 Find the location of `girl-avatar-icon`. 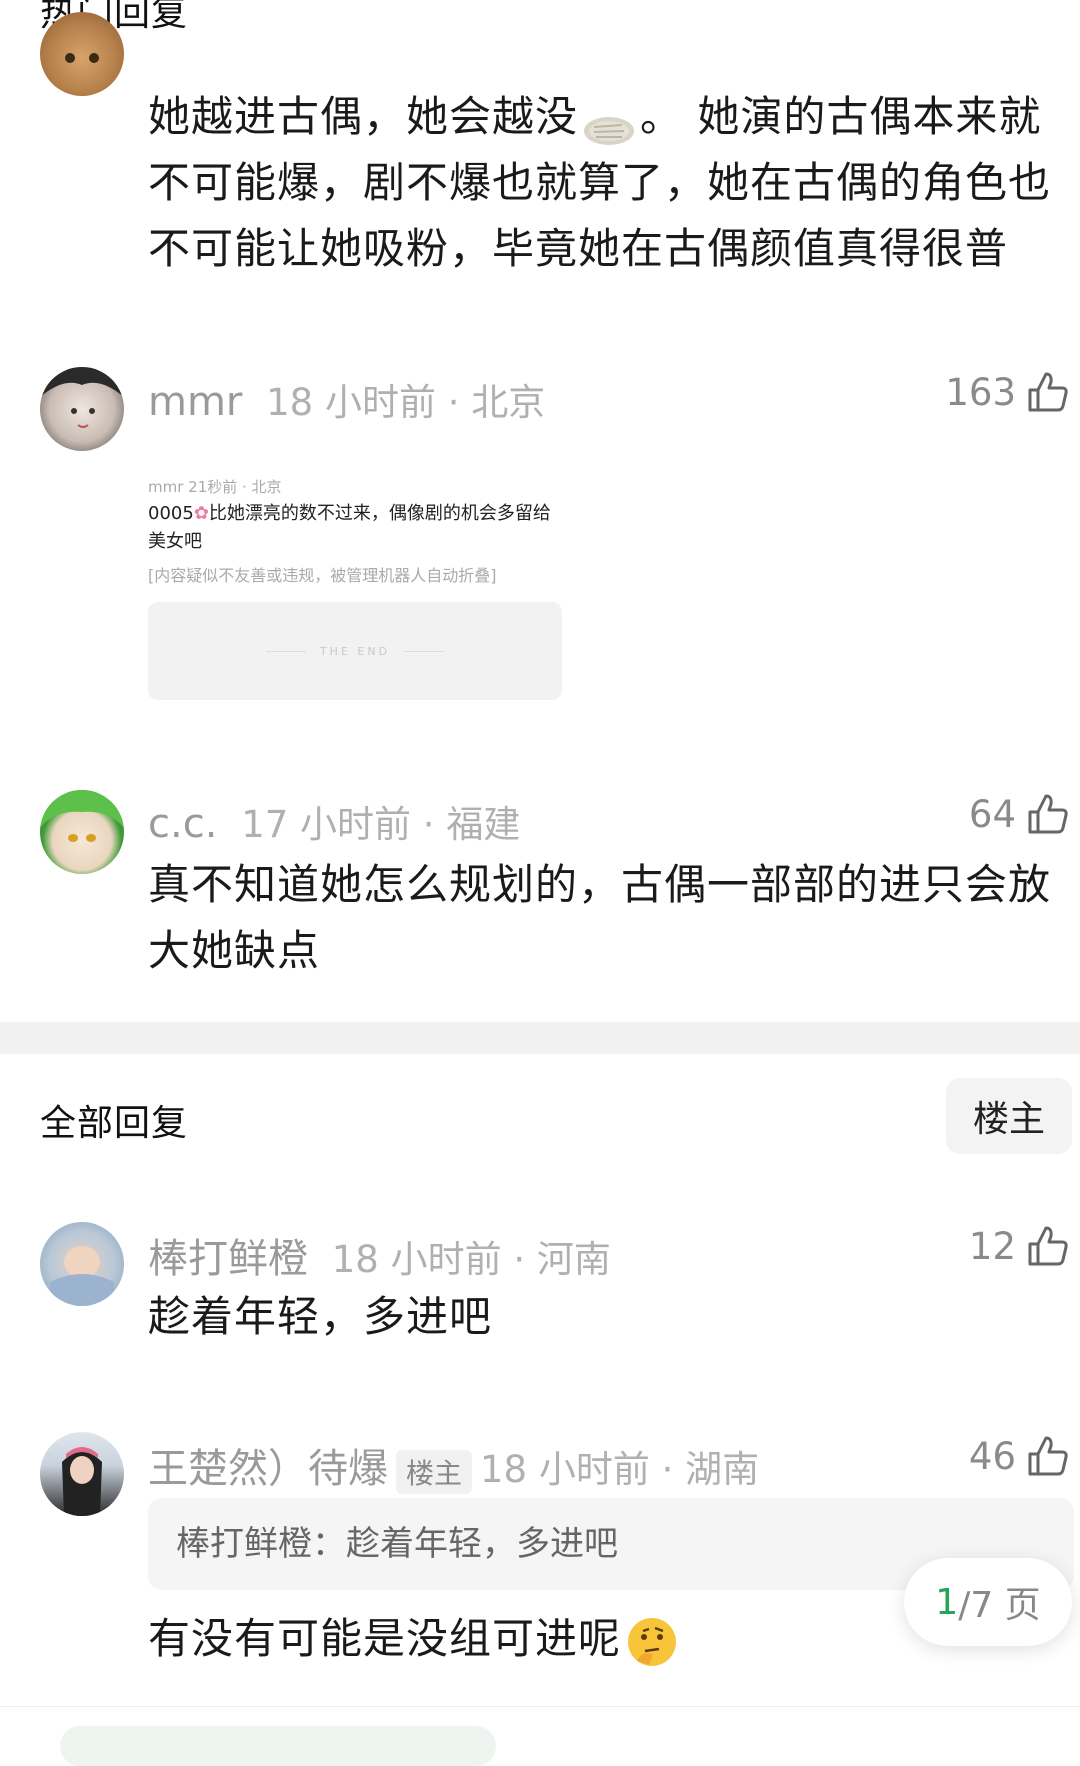

girl-avatar-icon is located at coordinates (82, 1481).